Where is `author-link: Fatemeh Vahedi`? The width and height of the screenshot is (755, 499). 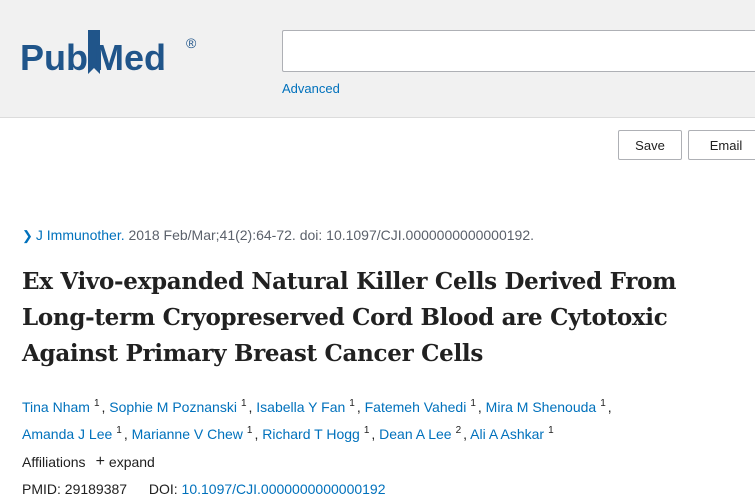
author-link: Fatemeh Vahedi is located at coordinates (416, 407).